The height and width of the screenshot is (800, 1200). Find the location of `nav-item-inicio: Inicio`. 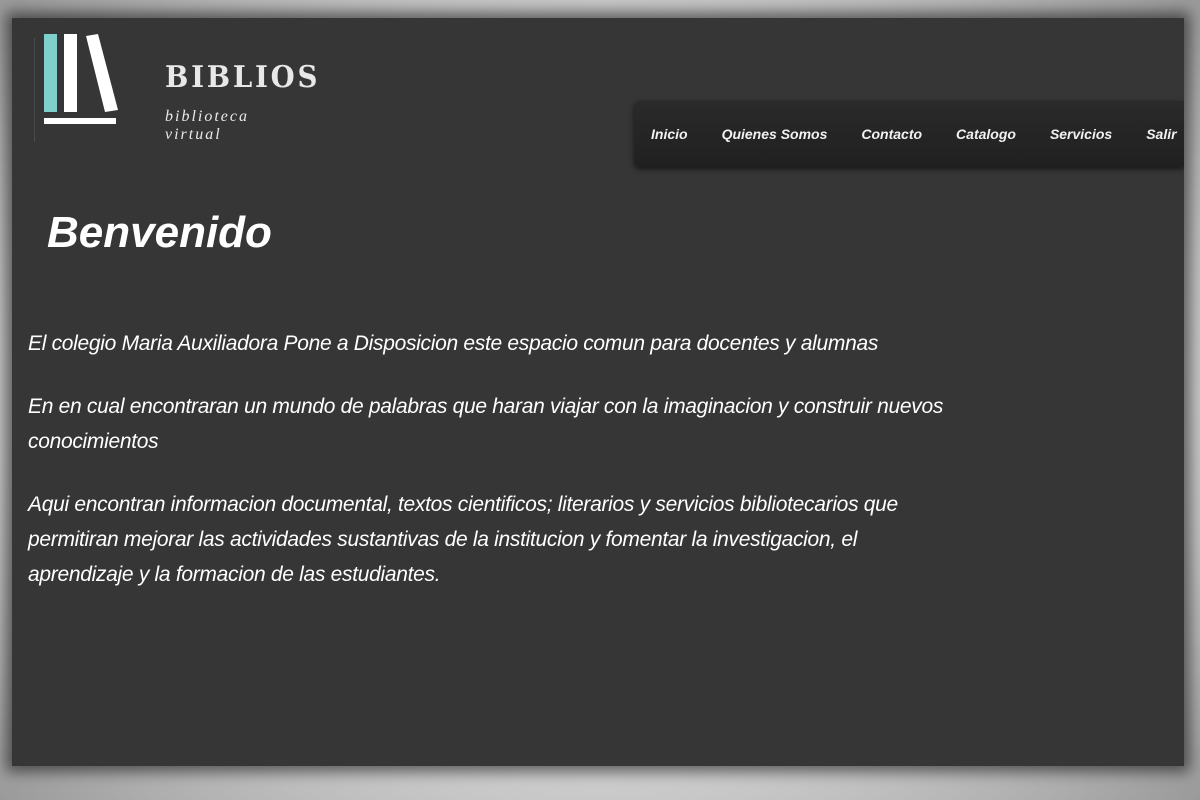

nav-item-inicio: Inicio is located at coordinates (669, 134).